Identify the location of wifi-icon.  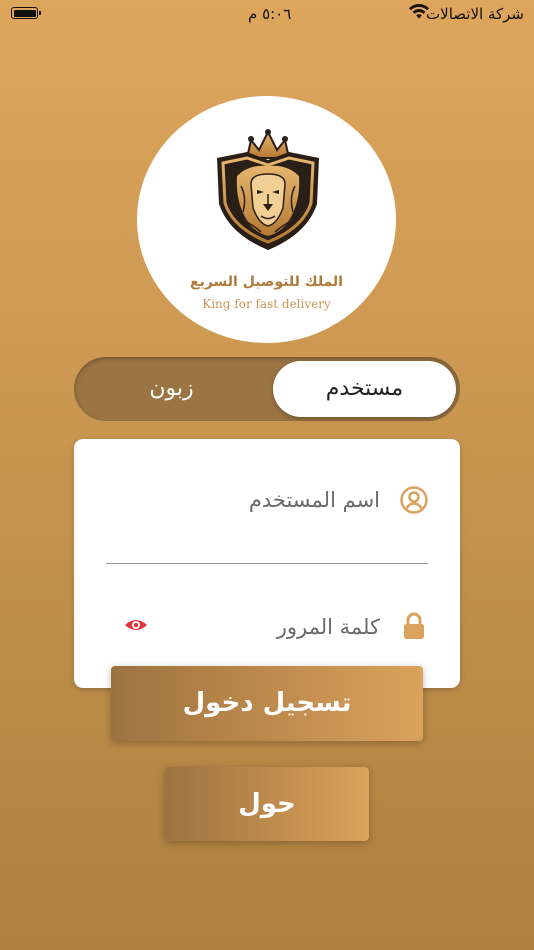
(419, 11).